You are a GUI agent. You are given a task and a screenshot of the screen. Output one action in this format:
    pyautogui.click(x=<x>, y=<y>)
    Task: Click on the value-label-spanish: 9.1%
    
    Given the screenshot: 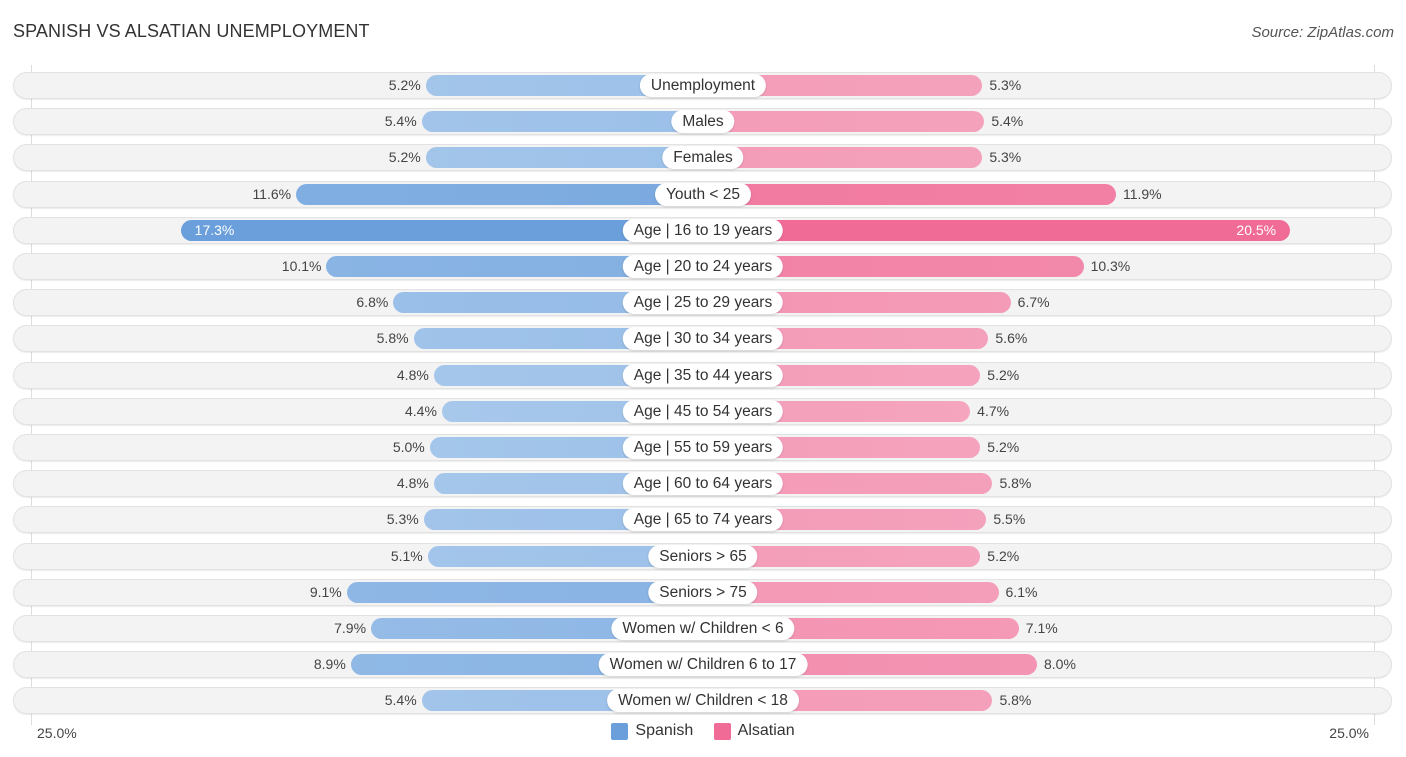 What is the action you would take?
    pyautogui.click(x=325, y=591)
    